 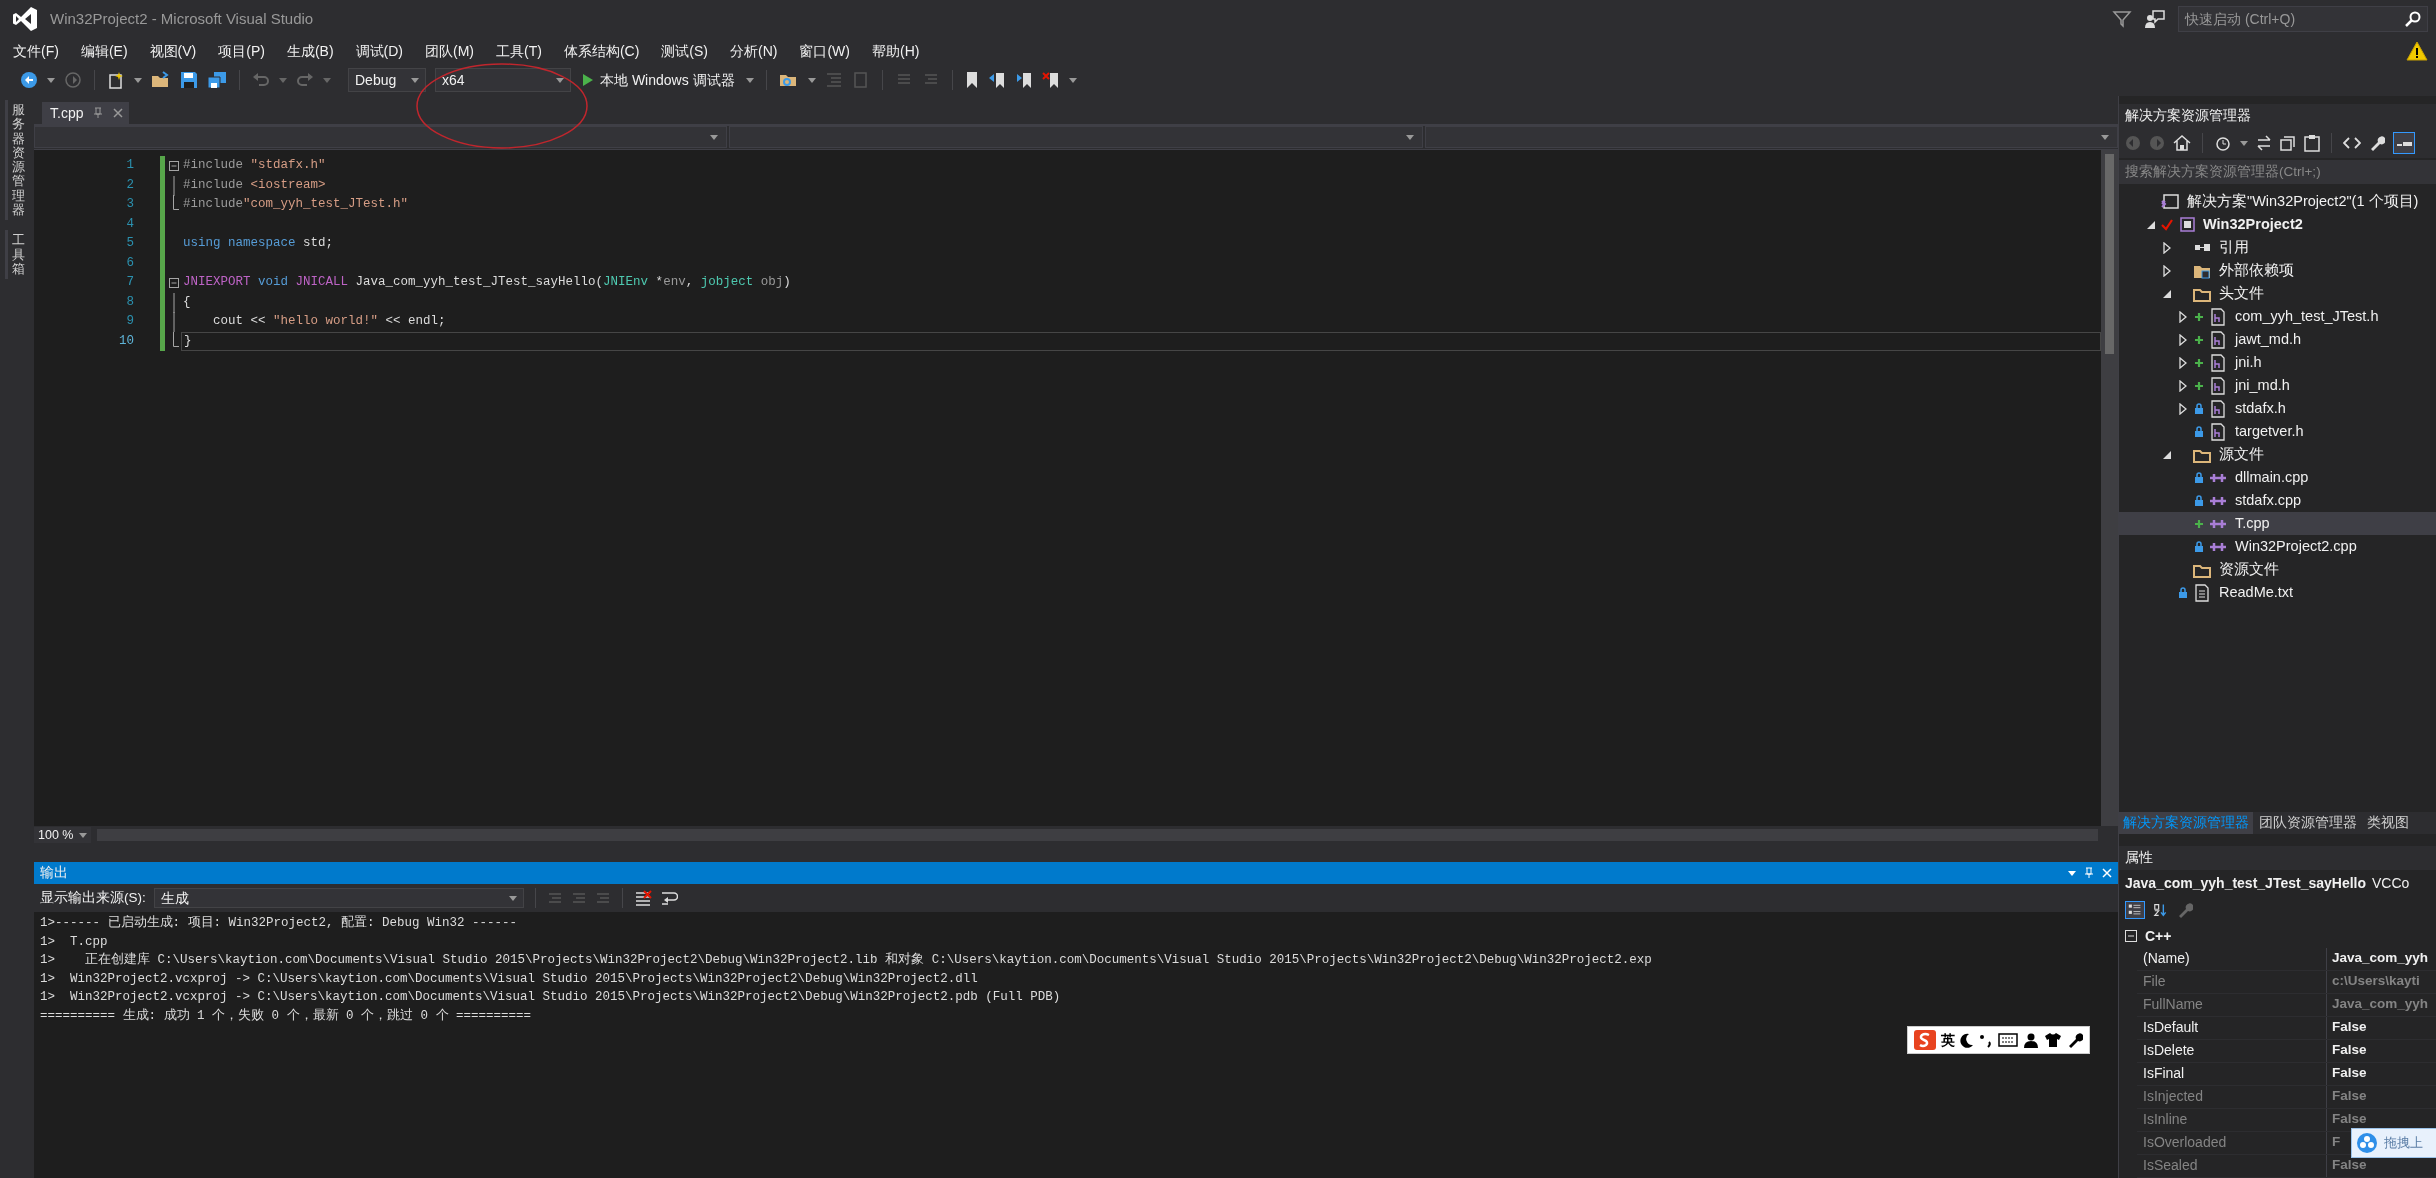 I want to click on input-mode-toggle: 英, so click(x=1948, y=1040).